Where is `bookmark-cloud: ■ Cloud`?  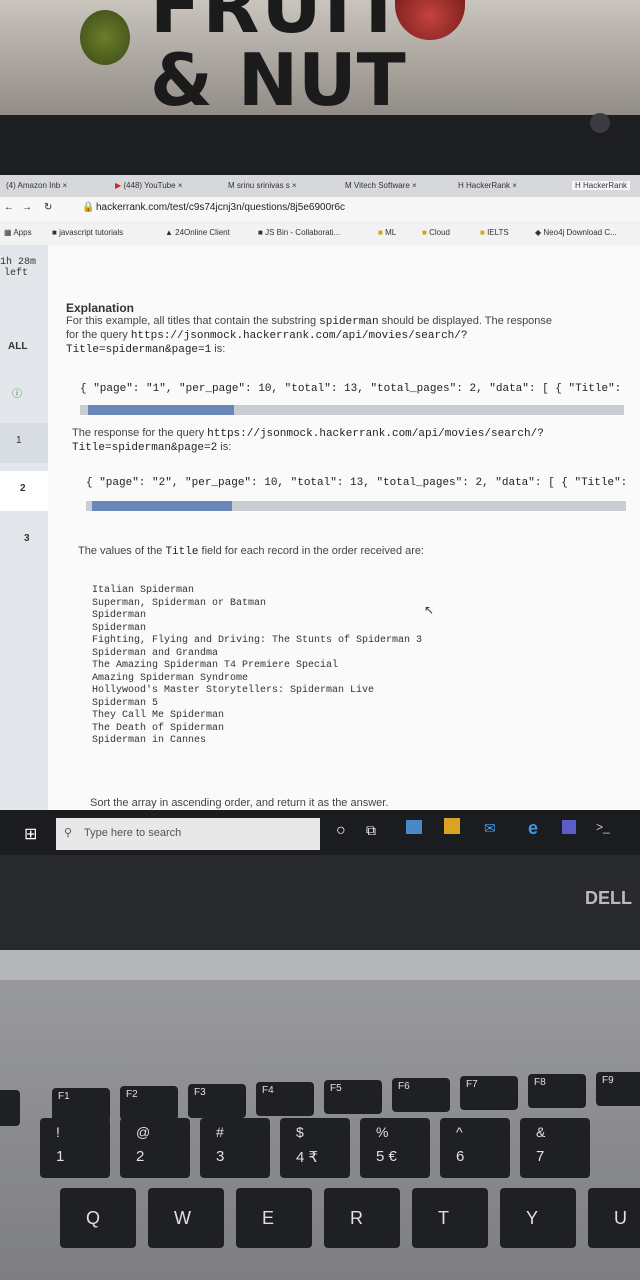 bookmark-cloud: ■ Cloud is located at coordinates (436, 232).